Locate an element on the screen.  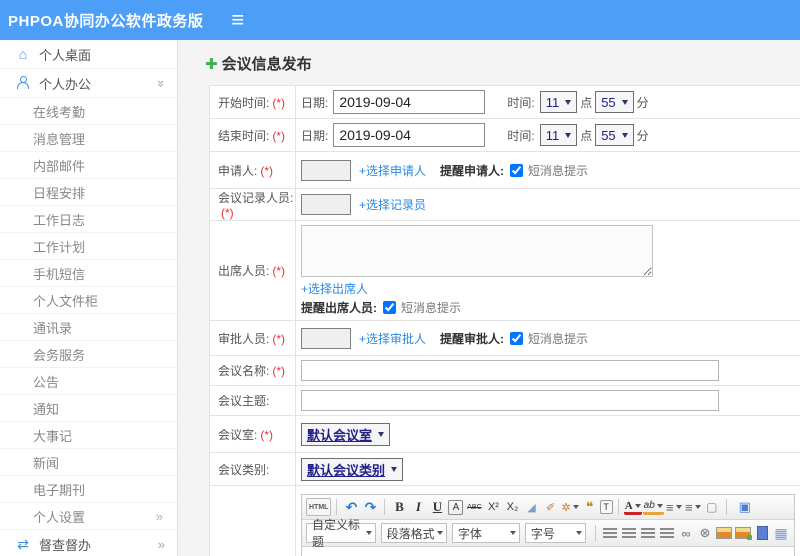
redo-button: ↷ is located at coordinates (370, 507).